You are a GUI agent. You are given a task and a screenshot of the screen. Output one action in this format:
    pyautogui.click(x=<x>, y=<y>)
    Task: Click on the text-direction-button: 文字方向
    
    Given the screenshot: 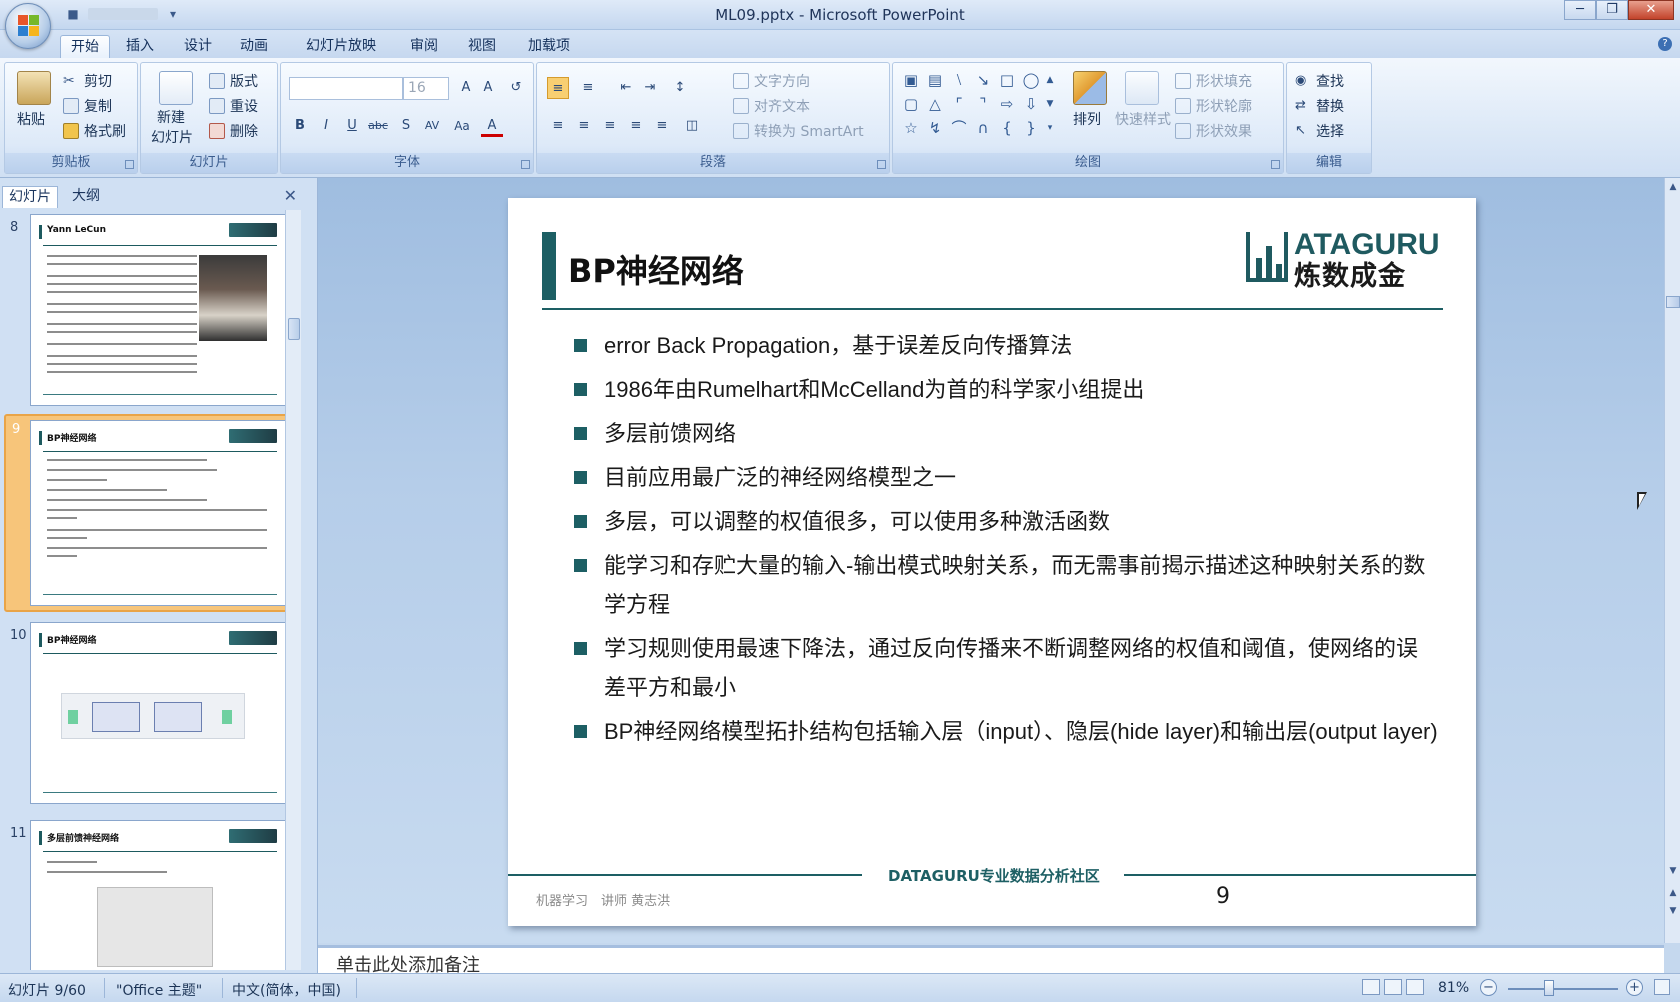 What is the action you would take?
    pyautogui.click(x=771, y=81)
    